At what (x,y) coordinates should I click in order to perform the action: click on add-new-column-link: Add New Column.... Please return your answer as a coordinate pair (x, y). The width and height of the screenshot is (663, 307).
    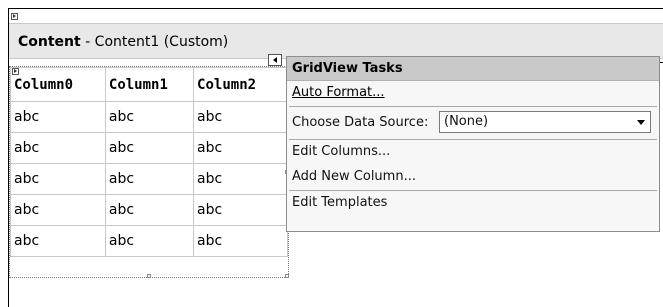
    Looking at the image, I should click on (473, 177).